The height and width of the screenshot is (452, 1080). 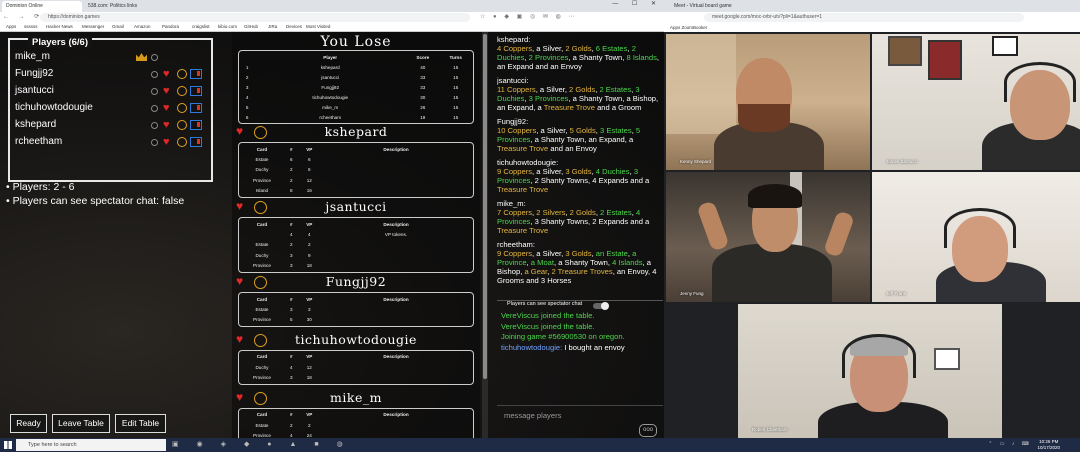 I want to click on card-row: Estate 3 3, so click(x=356, y=309).